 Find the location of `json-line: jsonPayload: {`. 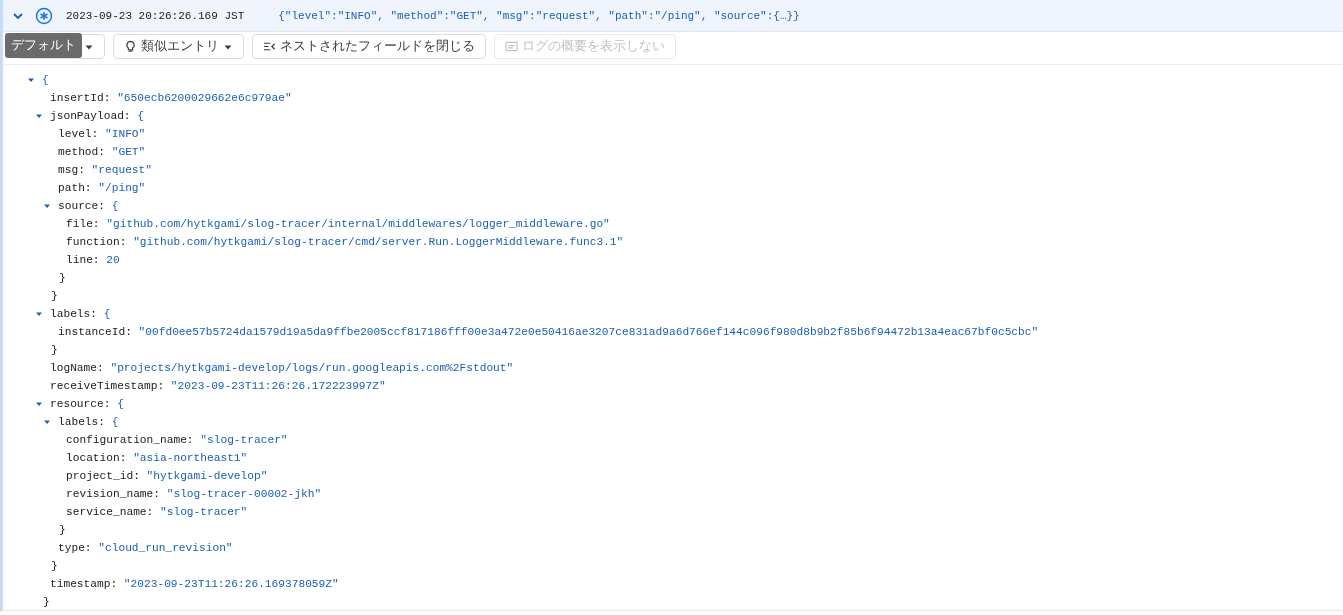

json-line: jsonPayload: { is located at coordinates (97, 116).